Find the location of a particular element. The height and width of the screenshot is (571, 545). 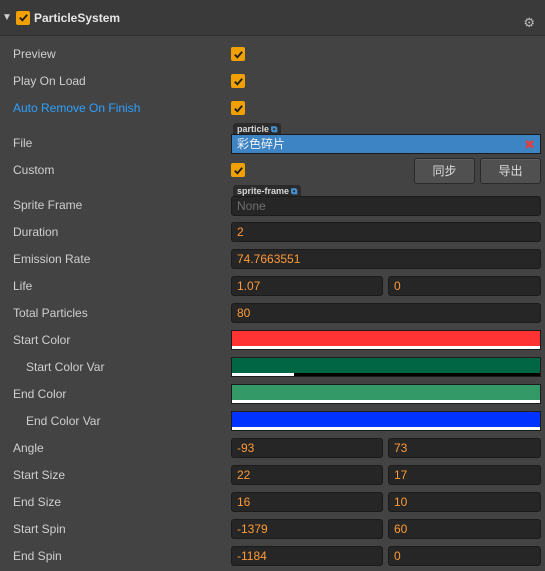

row-total-particles: Total Particles 80 is located at coordinates (272, 313).